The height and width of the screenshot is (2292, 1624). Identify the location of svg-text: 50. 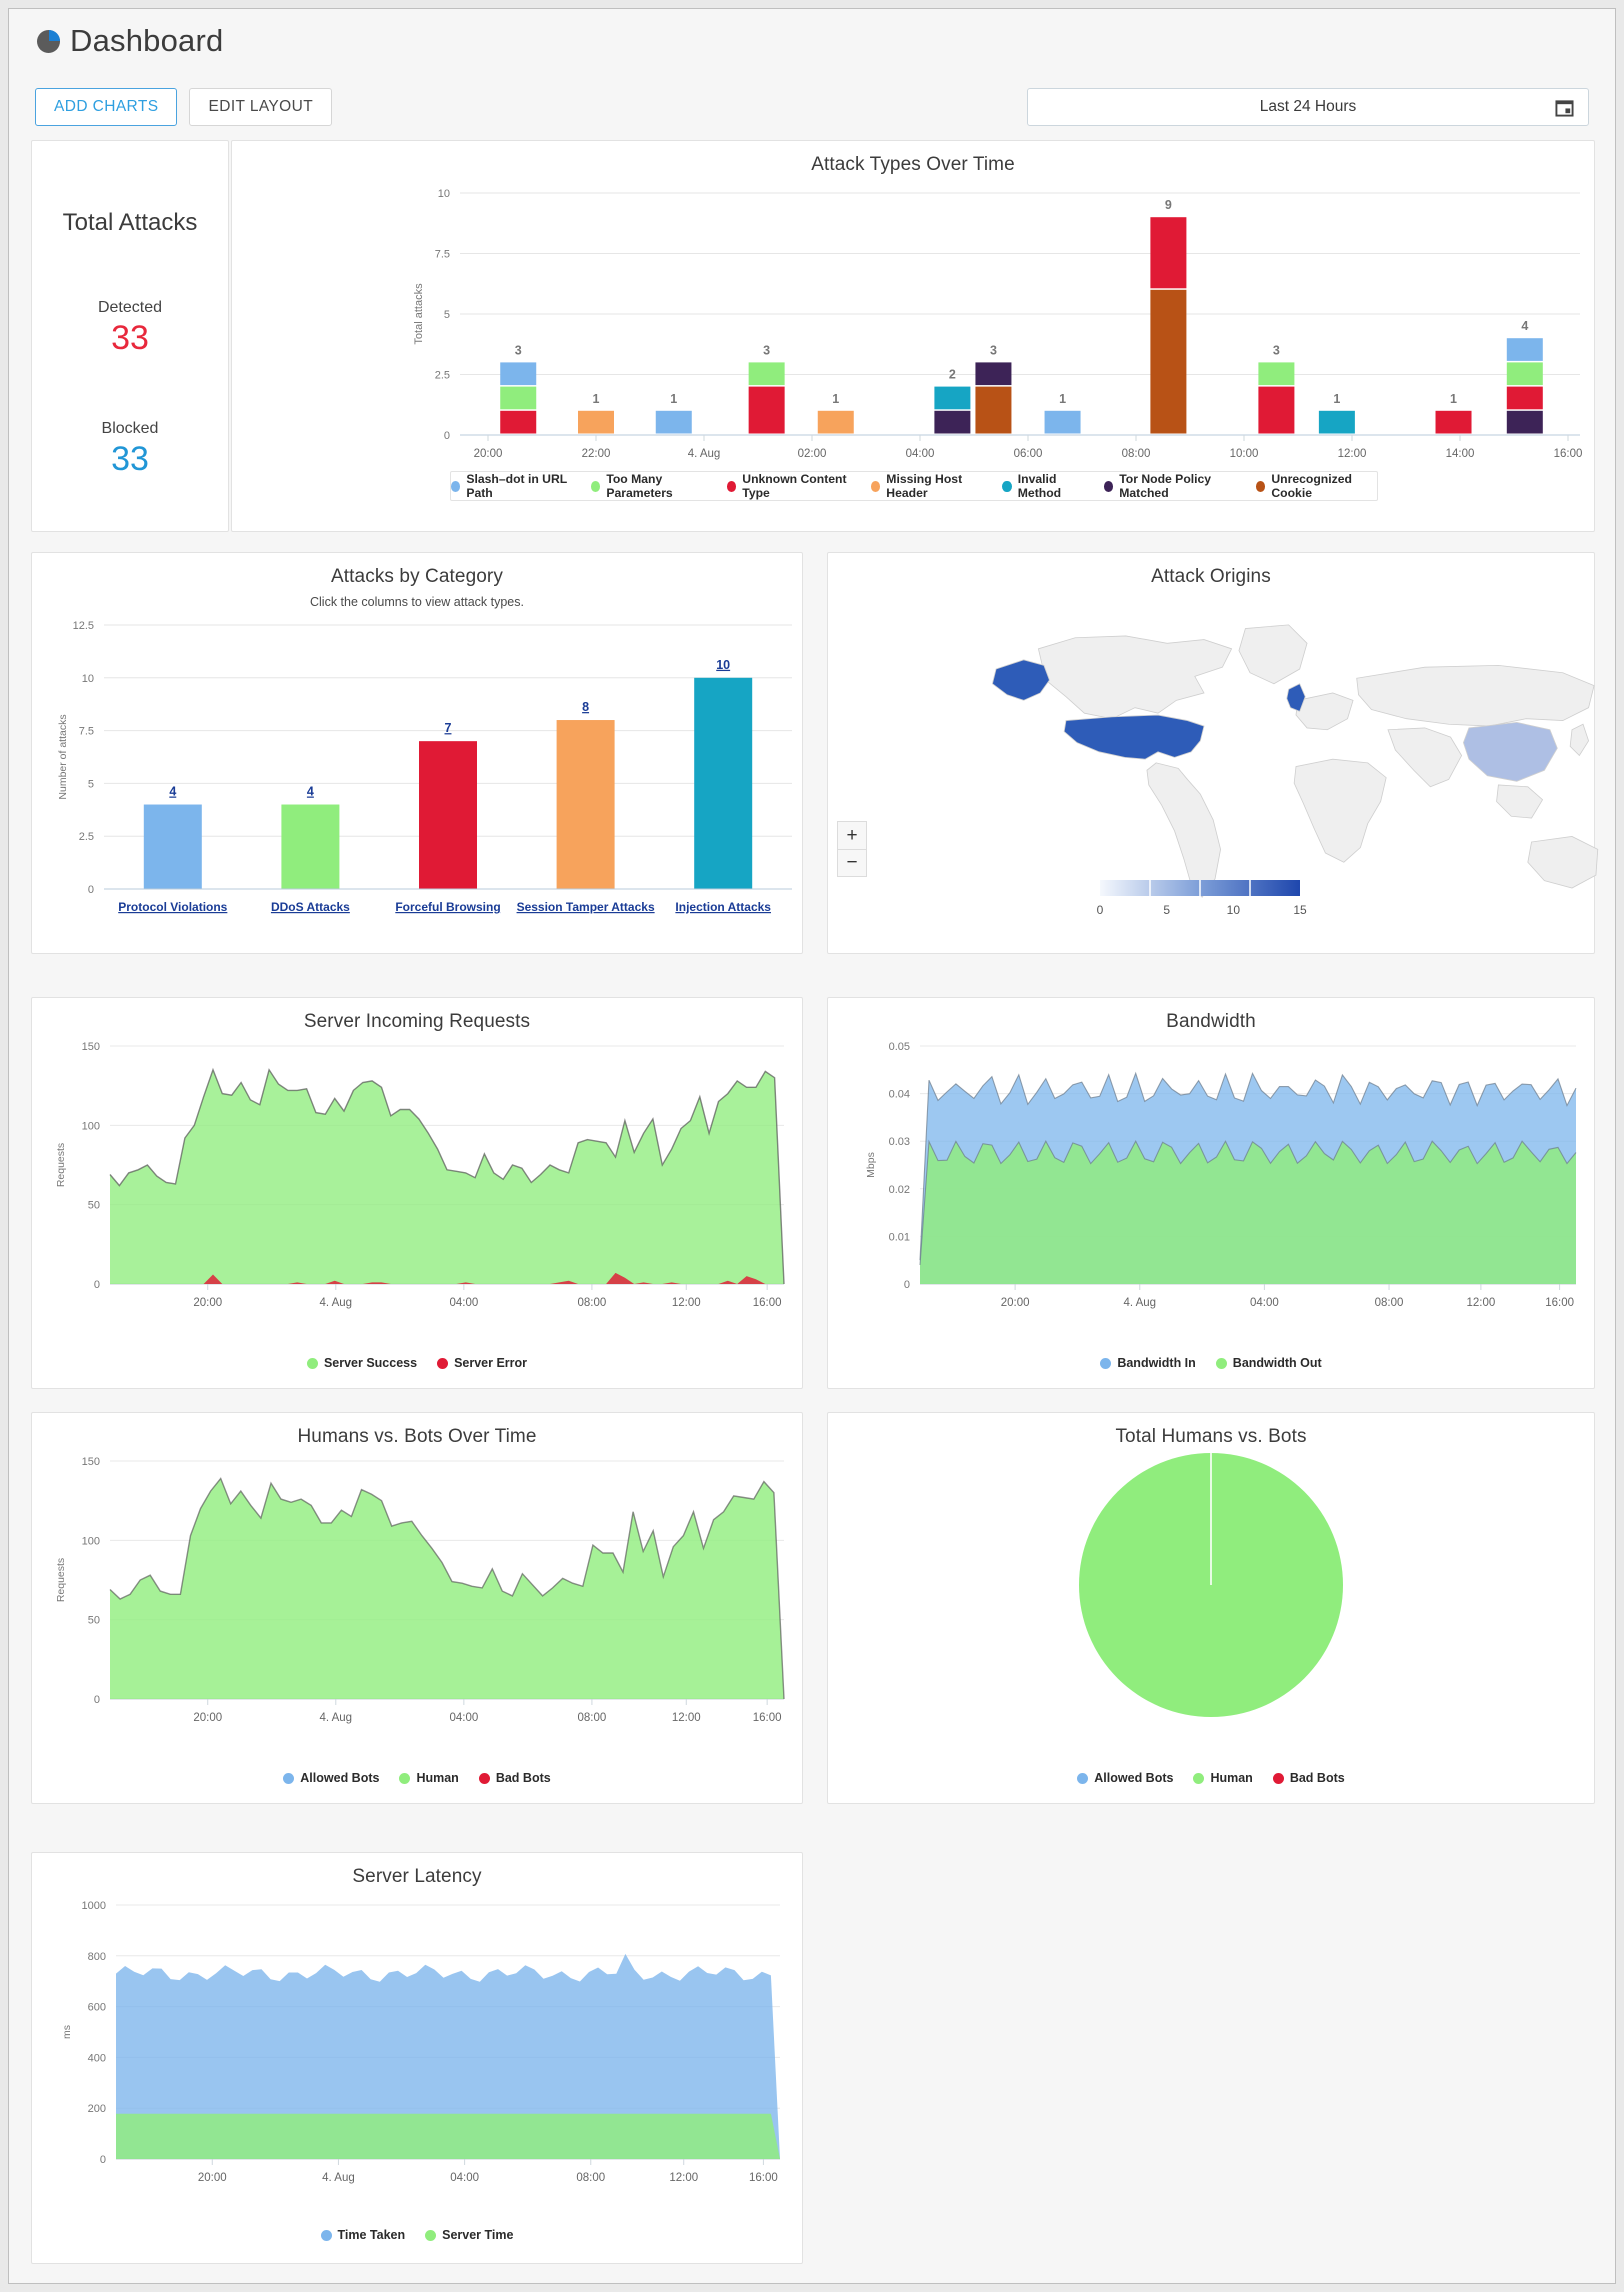
(94, 1621).